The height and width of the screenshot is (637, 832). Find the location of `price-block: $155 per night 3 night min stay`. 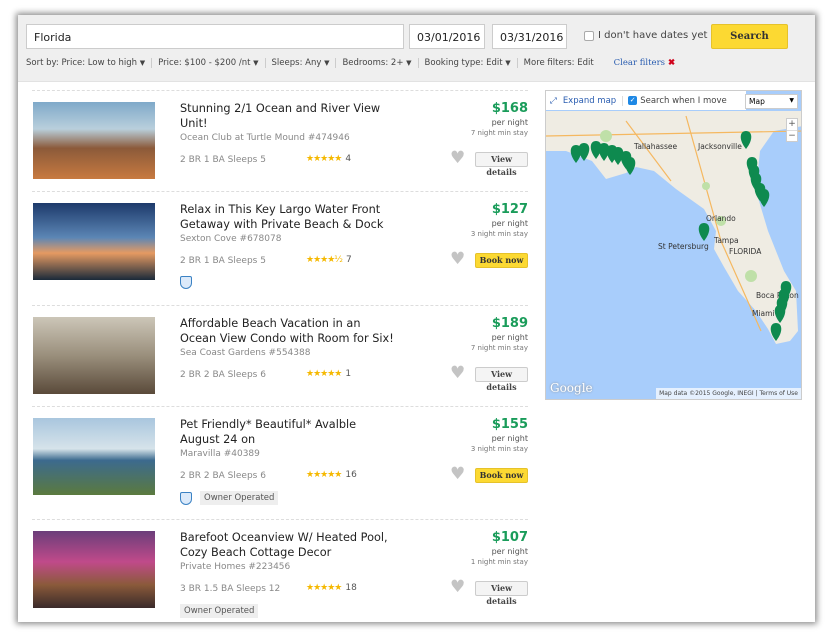

price-block: $155 per night 3 night min stay is located at coordinates (499, 436).